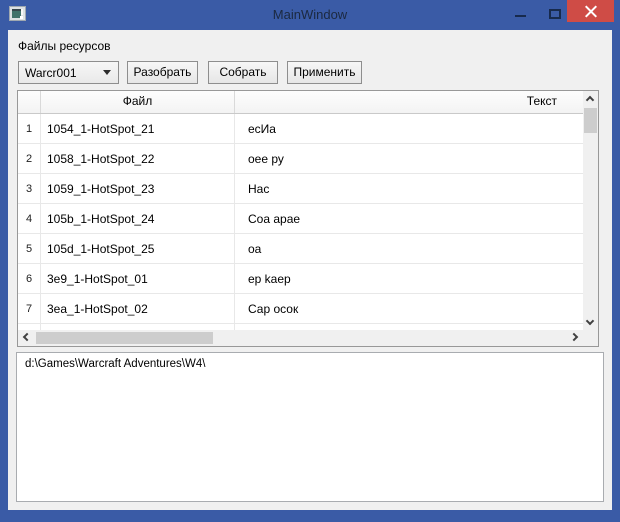 The height and width of the screenshot is (522, 620). What do you see at coordinates (409, 308) in the screenshot?
I see `cell-text: Сар осок` at bounding box center [409, 308].